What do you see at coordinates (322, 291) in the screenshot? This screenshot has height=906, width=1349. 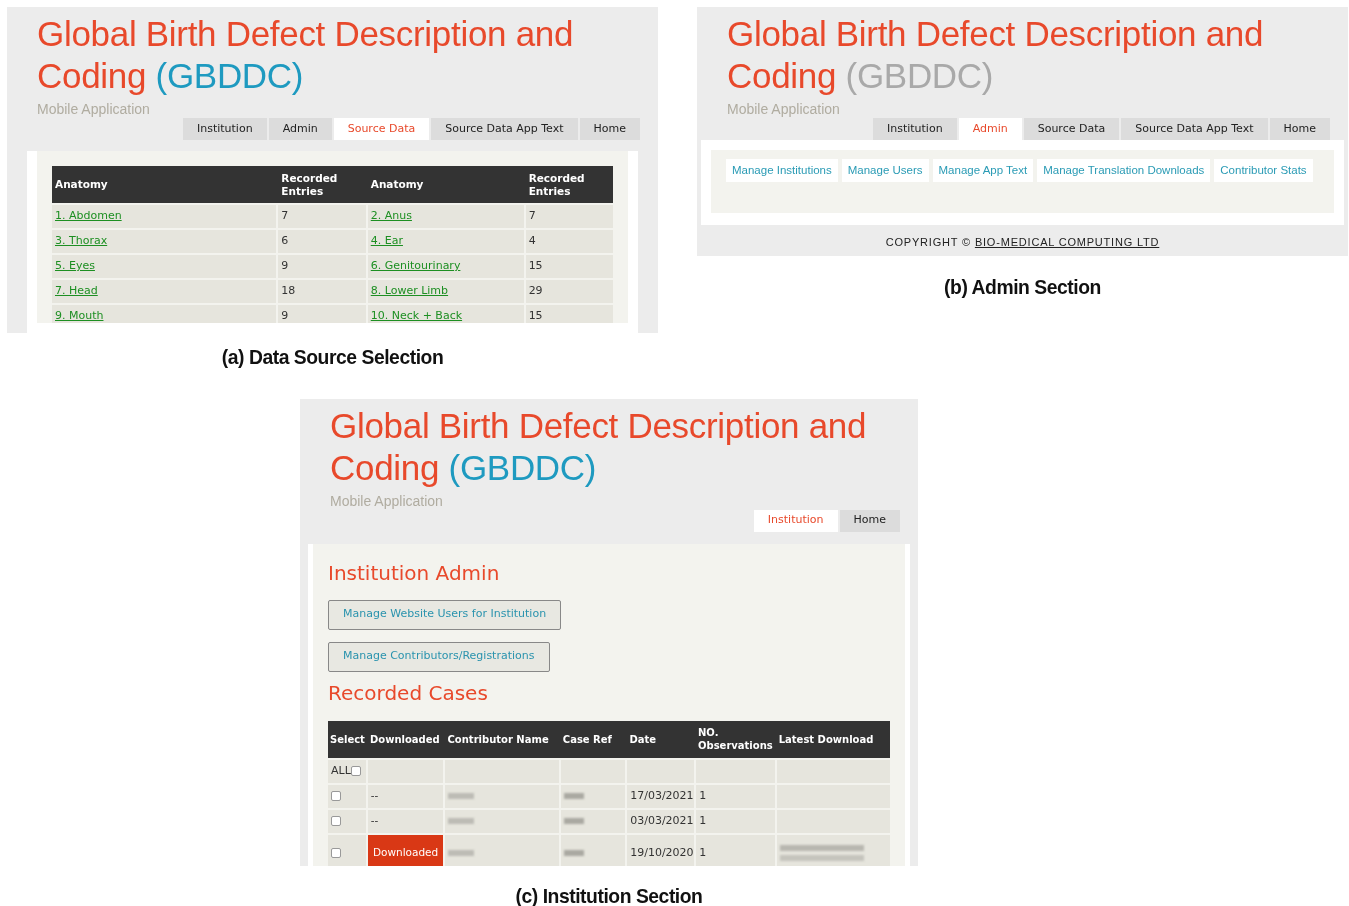 I see `table-cell: 18` at bounding box center [322, 291].